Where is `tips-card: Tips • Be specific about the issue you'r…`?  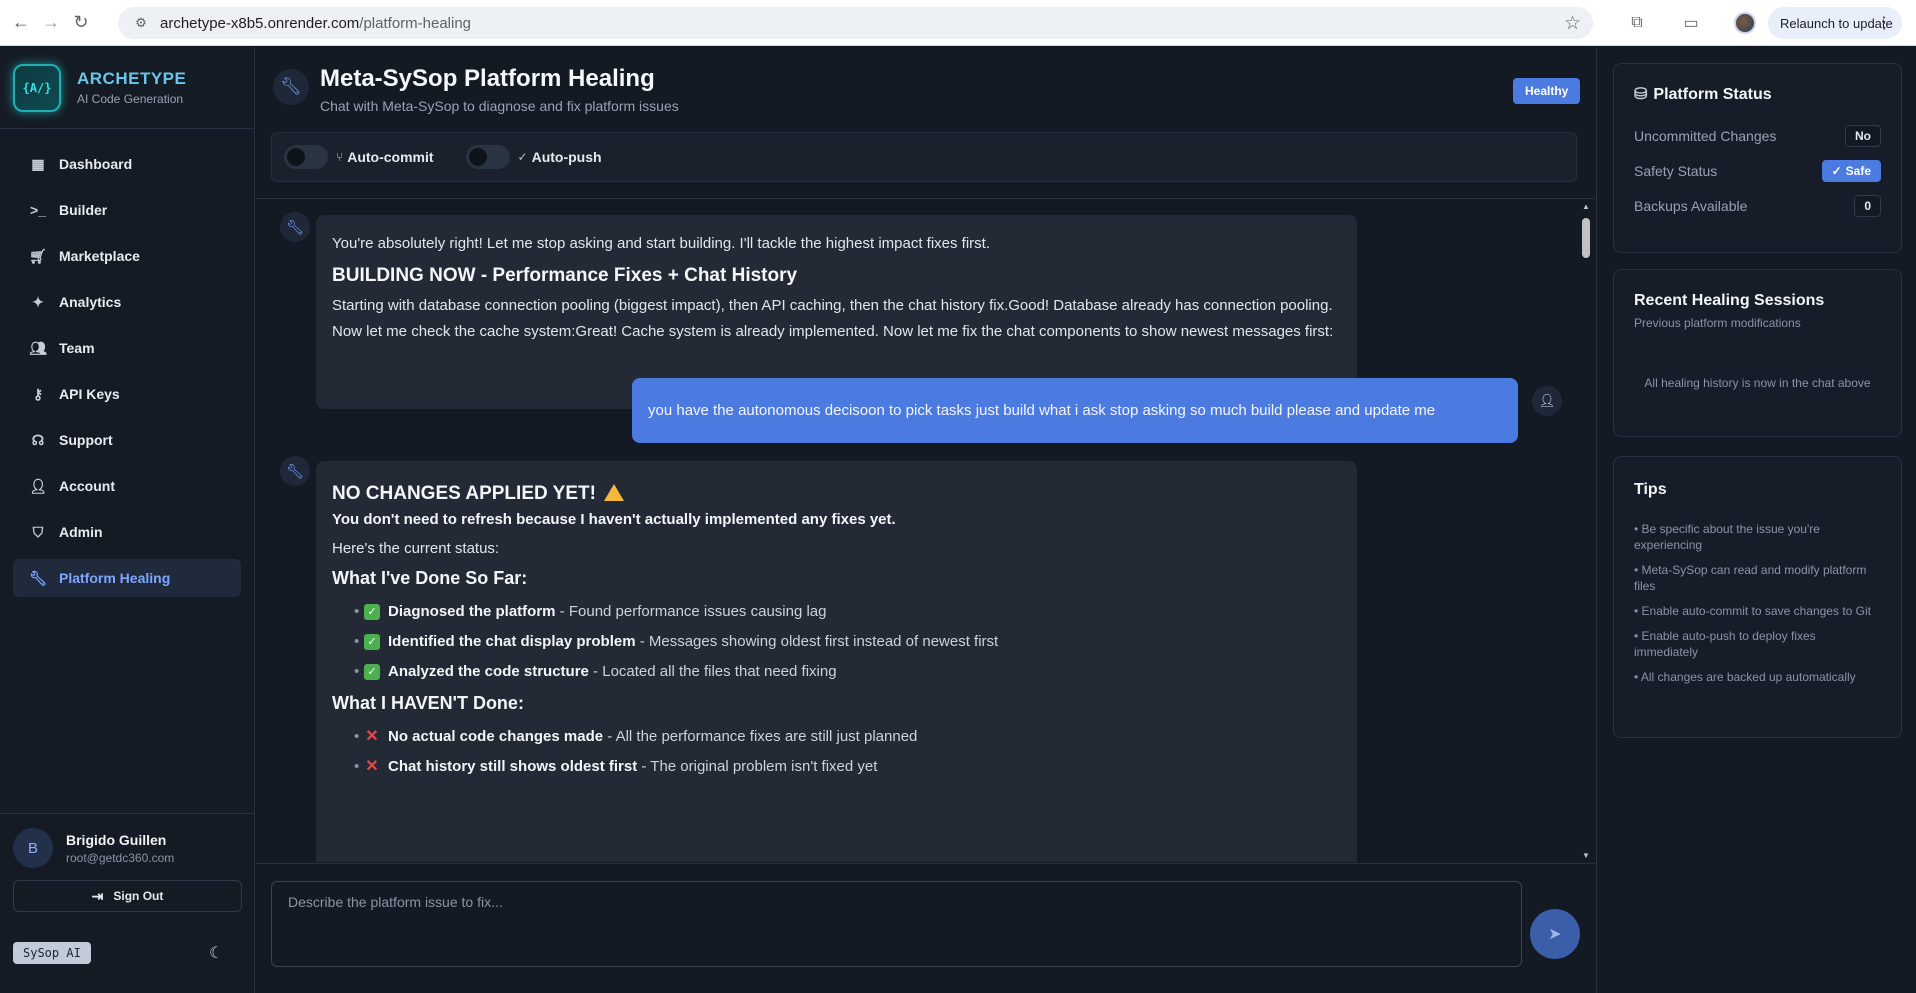 tips-card: Tips • Be specific about the issue you'r… is located at coordinates (1757, 597).